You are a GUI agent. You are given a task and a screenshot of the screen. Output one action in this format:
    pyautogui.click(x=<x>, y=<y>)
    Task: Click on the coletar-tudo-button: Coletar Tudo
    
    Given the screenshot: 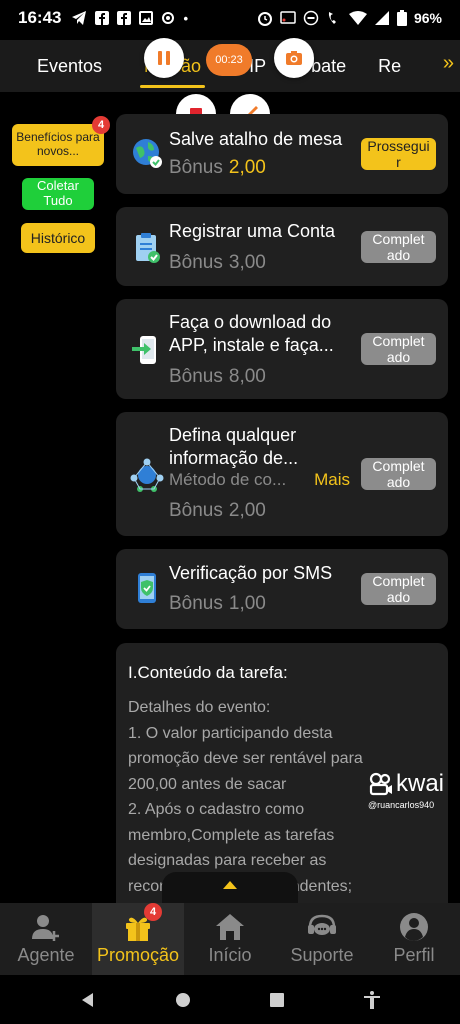 What is the action you would take?
    pyautogui.click(x=58, y=194)
    